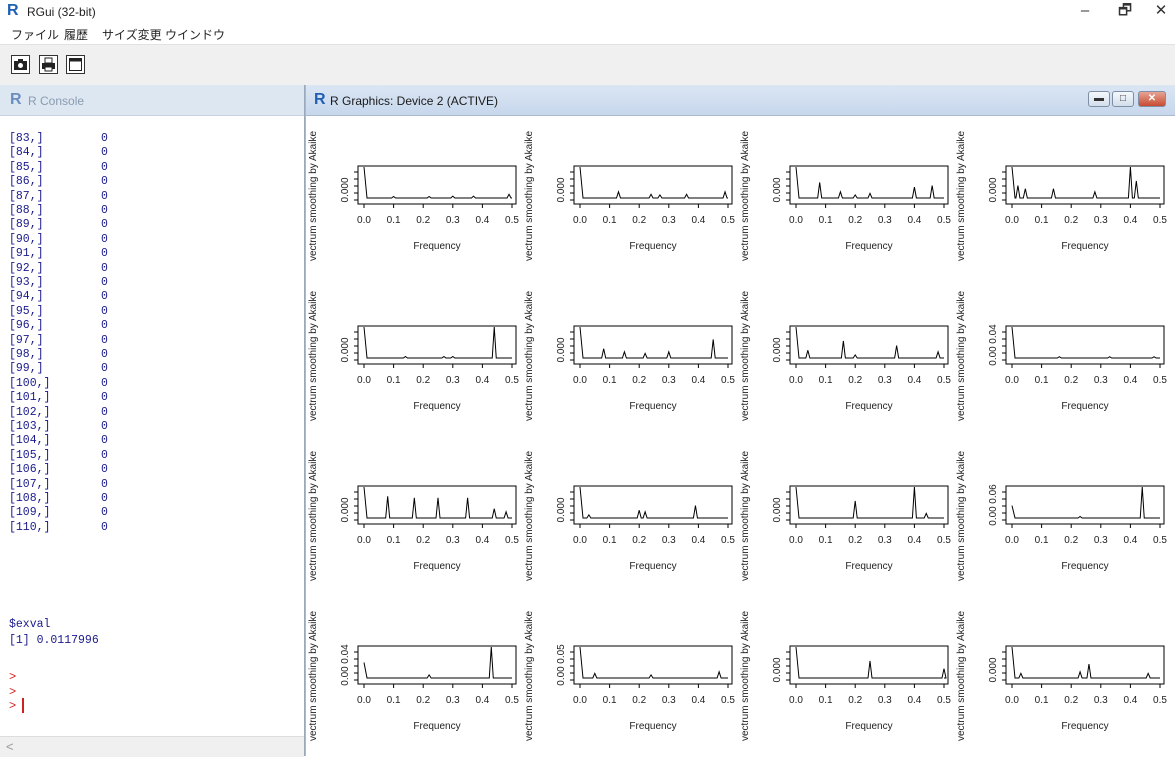 This screenshot has width=1175, height=761. I want to click on graphics-maximize-button: □, so click(1123, 99).